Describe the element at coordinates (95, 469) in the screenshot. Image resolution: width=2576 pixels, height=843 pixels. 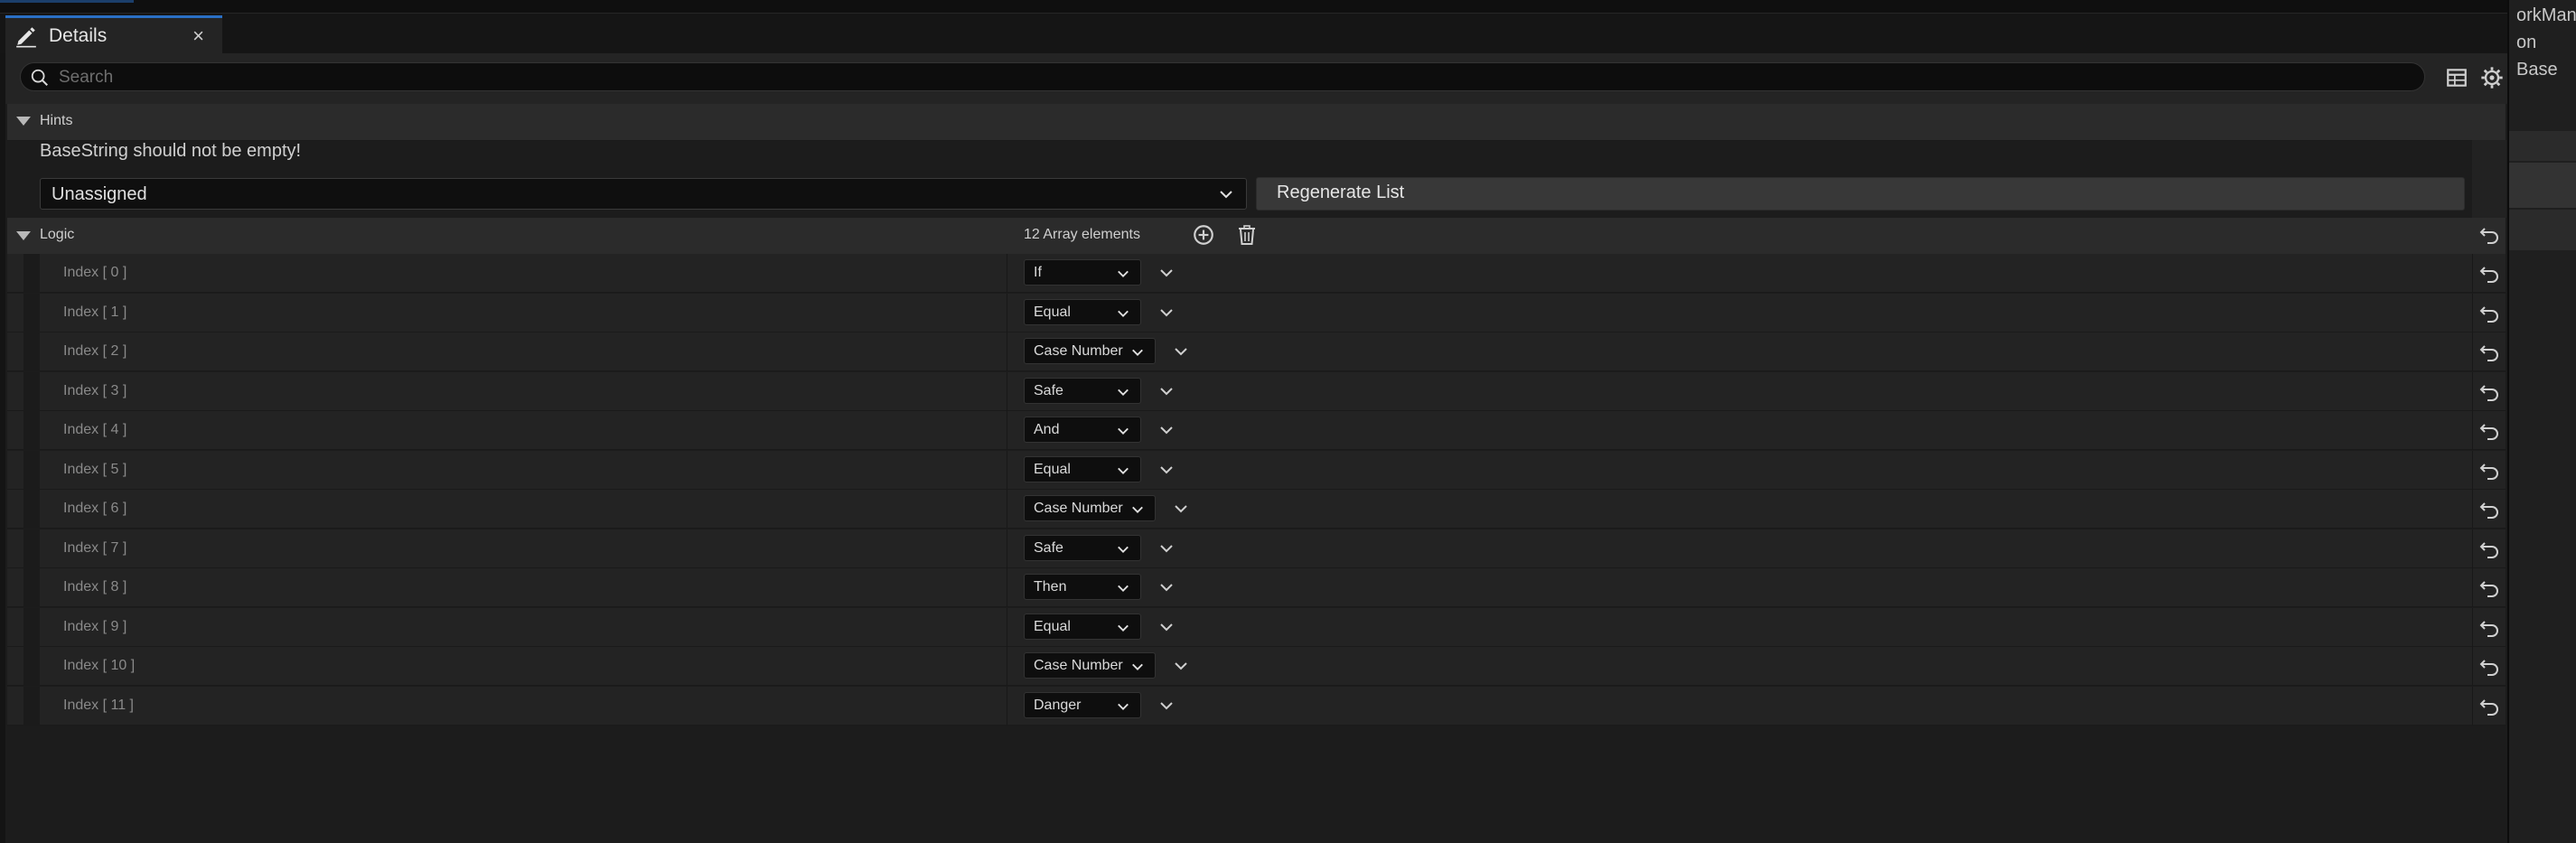
I see `index-label: Index [ 5 ]` at that location.